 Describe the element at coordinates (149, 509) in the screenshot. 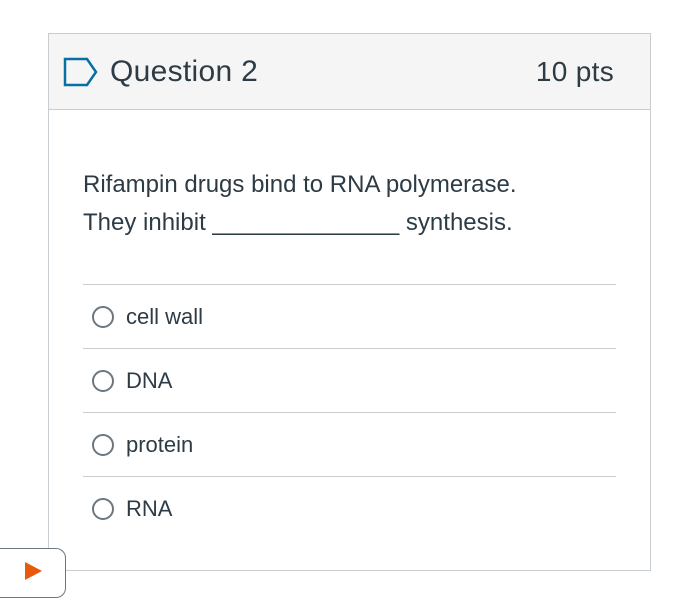

I see `answer-label: RNA` at that location.